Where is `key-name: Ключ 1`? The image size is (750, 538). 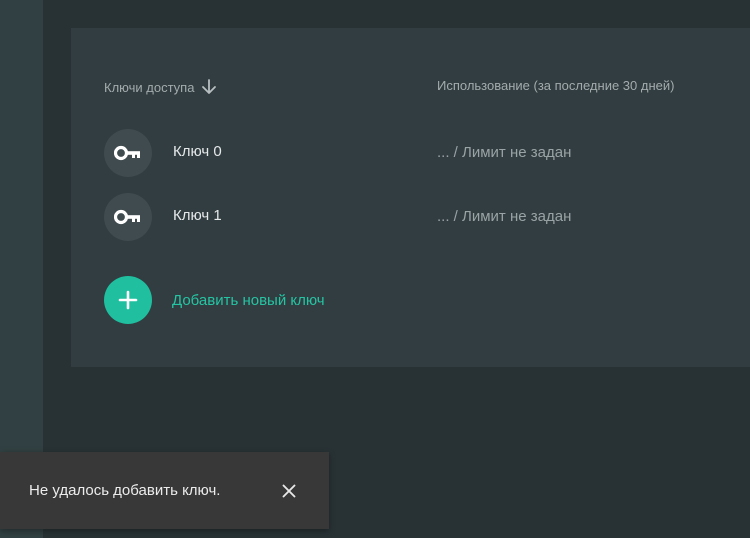
key-name: Ключ 1 is located at coordinates (197, 215).